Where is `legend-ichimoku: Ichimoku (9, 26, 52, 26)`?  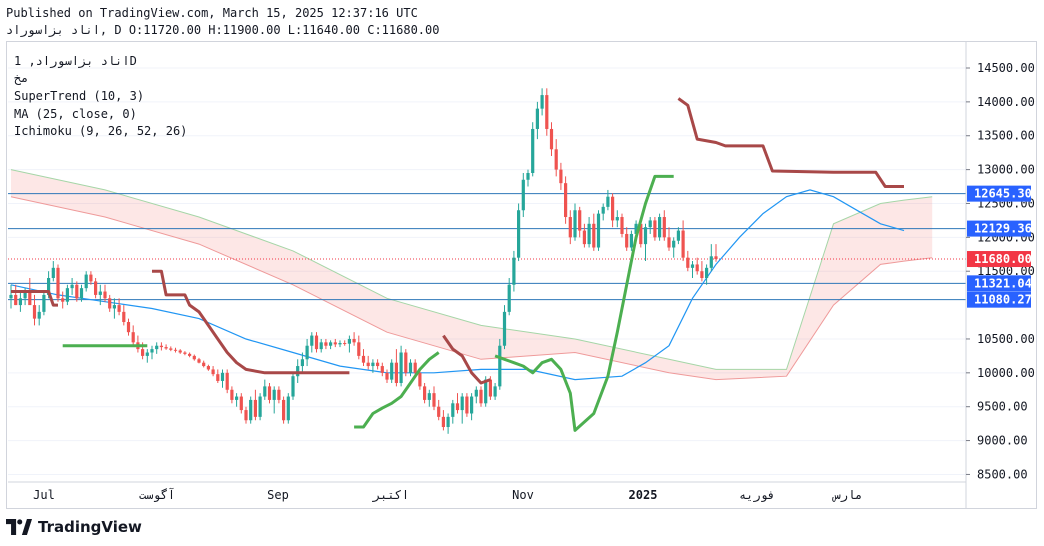
legend-ichimoku: Ichimoku (9, 26, 52, 26) is located at coordinates (100, 131).